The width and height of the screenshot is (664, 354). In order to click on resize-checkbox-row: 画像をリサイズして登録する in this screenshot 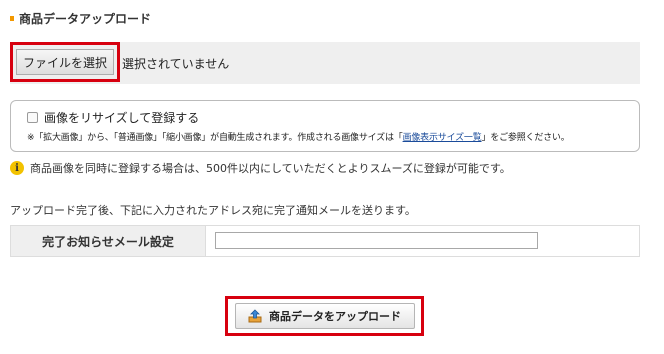, I will do `click(113, 117)`.